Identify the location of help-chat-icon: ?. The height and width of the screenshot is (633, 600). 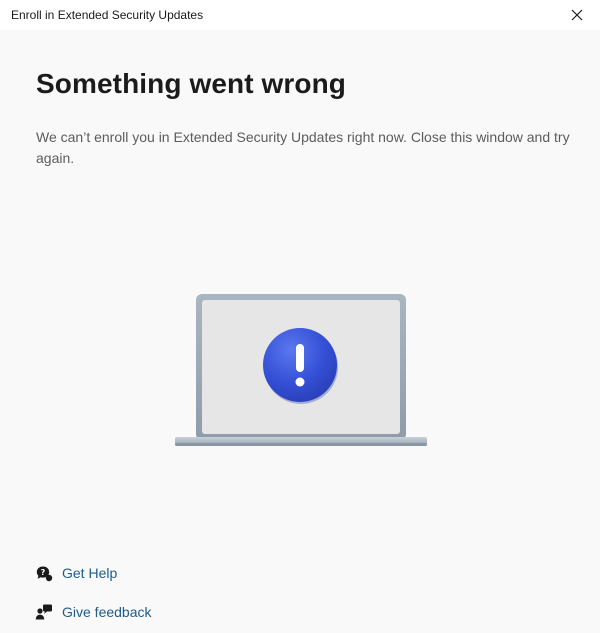
(44, 573).